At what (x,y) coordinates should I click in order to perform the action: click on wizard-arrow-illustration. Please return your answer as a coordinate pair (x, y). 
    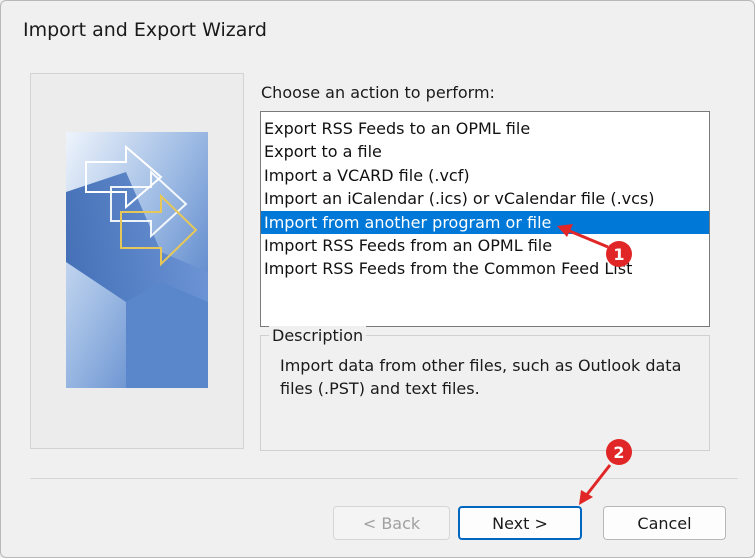
    Looking at the image, I should click on (137, 260).